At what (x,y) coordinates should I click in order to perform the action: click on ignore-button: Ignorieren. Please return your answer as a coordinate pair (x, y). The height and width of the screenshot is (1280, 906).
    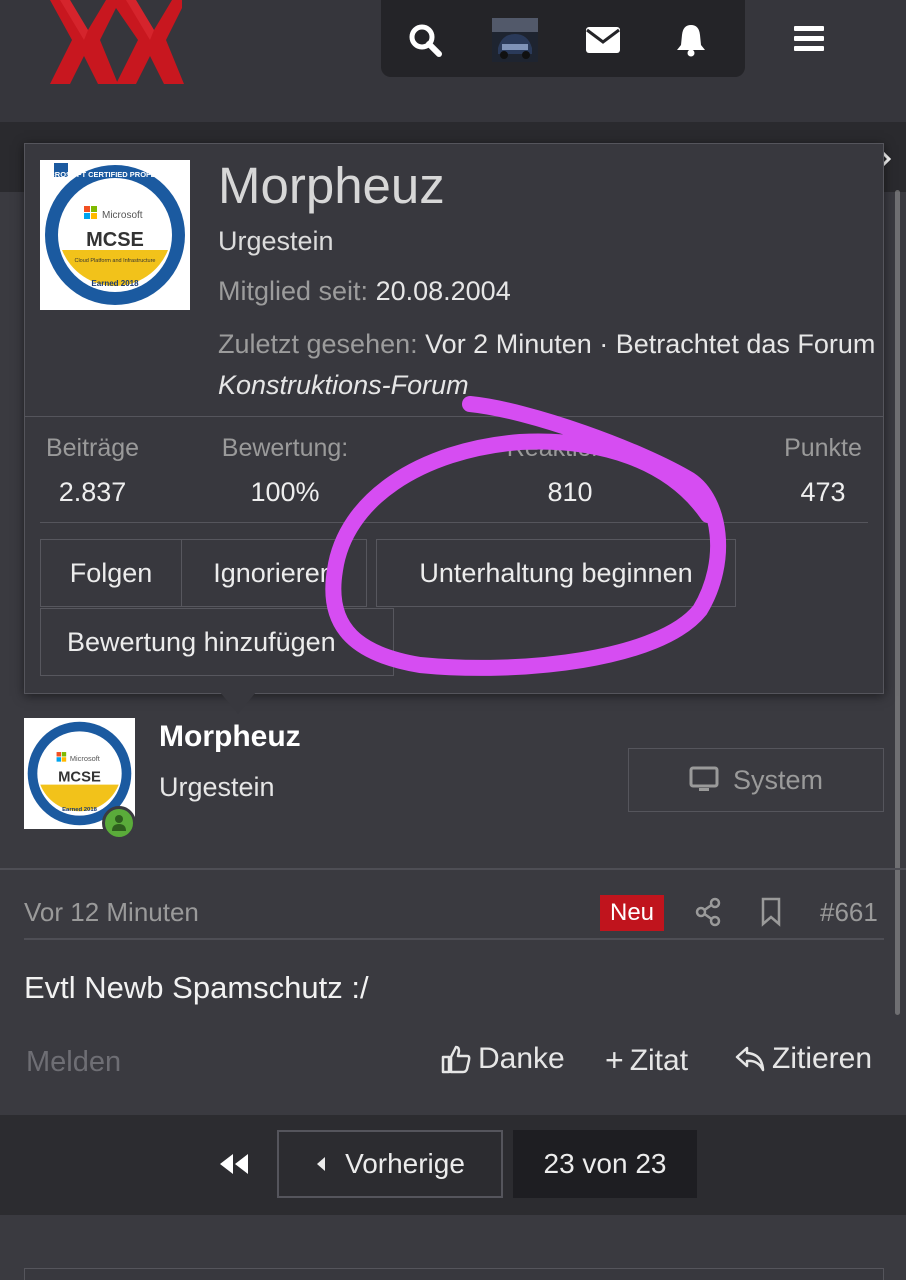
    Looking at the image, I should click on (274, 573).